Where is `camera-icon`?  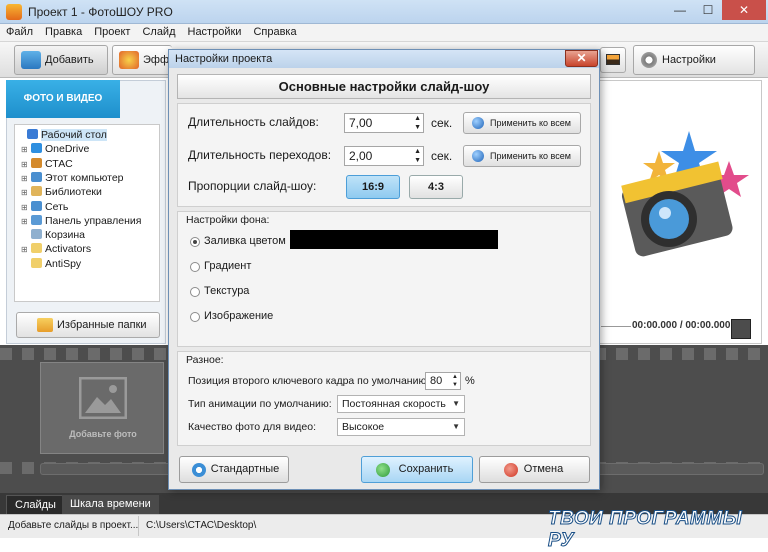
camera-icon is located at coordinates (31, 60).